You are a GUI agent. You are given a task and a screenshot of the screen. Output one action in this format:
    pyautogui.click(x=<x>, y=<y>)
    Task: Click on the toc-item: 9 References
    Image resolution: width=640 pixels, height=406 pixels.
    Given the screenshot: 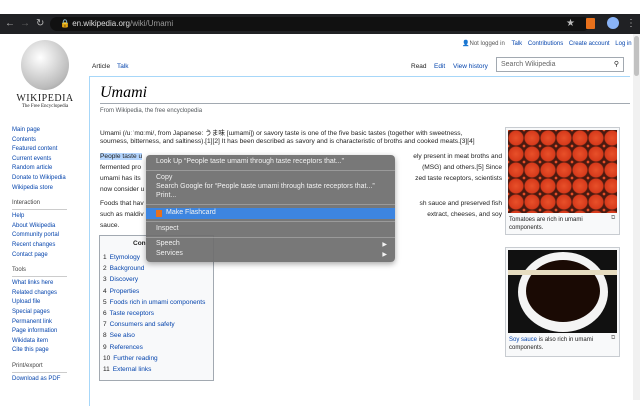 What is the action you would take?
    pyautogui.click(x=123, y=347)
    